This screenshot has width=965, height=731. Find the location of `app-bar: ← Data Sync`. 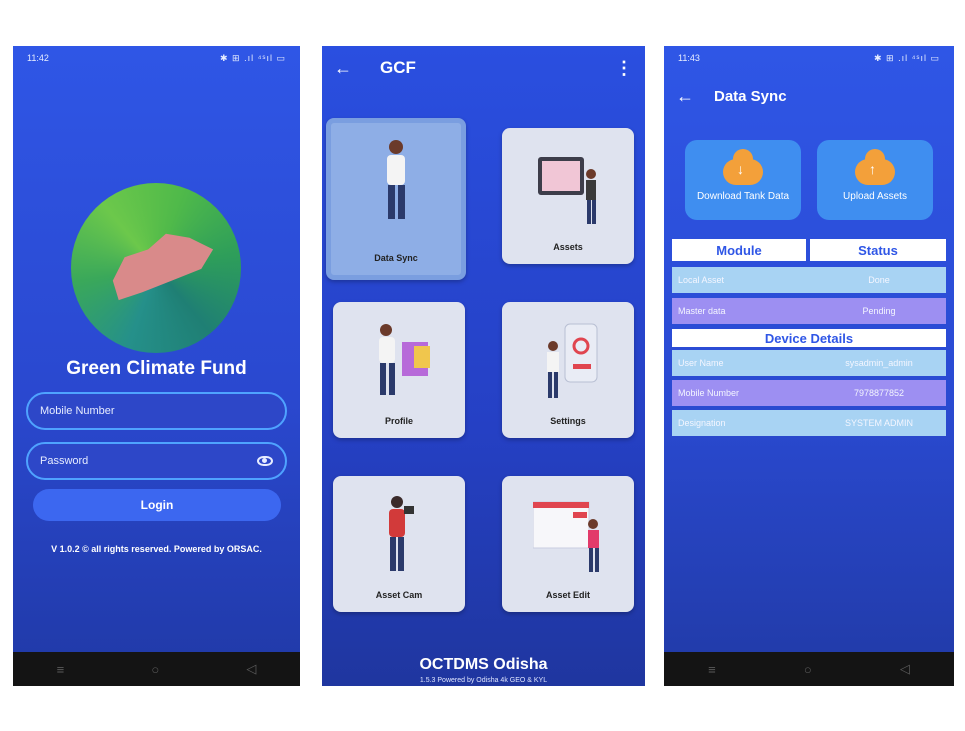

app-bar: ← Data Sync is located at coordinates (809, 96).